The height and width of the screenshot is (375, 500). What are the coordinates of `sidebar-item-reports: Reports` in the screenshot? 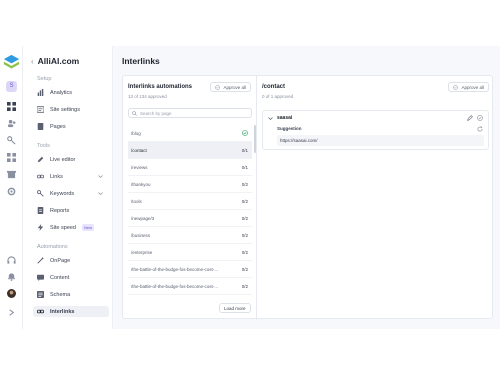 It's located at (71, 210).